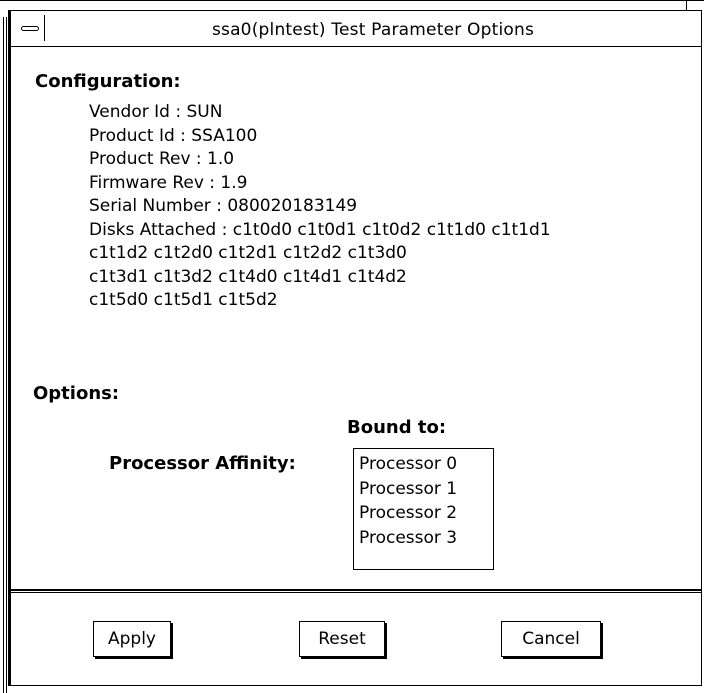  I want to click on options-heading: Options:, so click(76, 393).